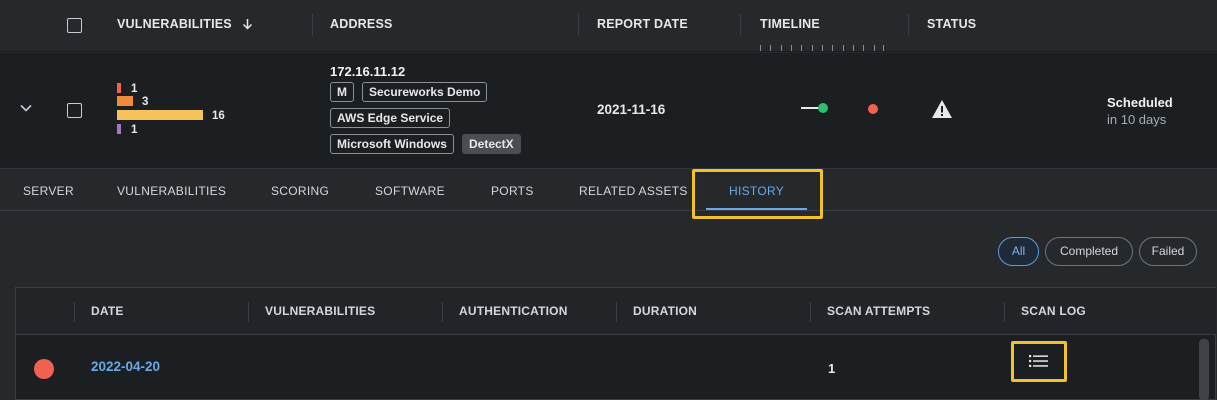  I want to click on tab-vulnerabilities: VULNERABILITIES, so click(171, 191).